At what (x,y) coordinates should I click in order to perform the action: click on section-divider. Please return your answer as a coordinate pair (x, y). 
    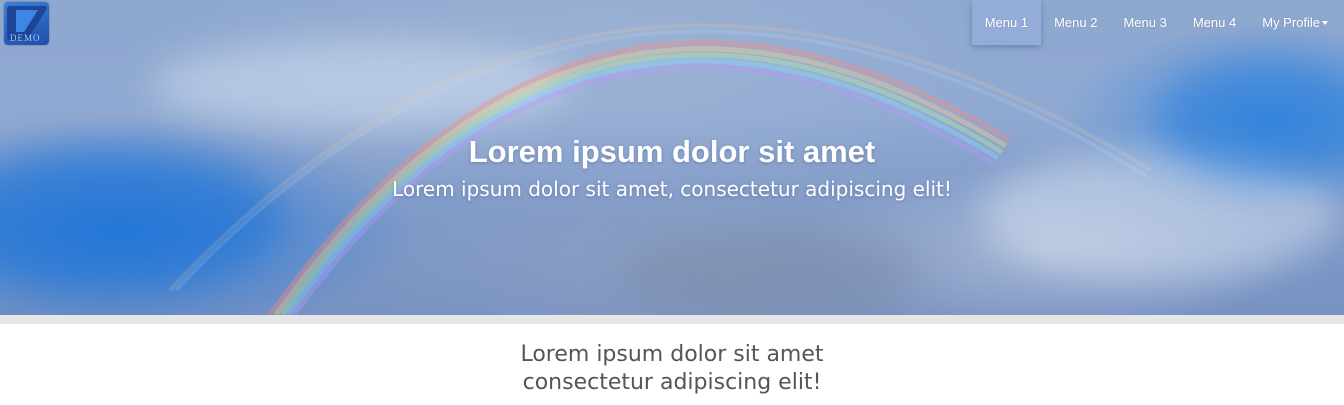
    Looking at the image, I should click on (672, 319).